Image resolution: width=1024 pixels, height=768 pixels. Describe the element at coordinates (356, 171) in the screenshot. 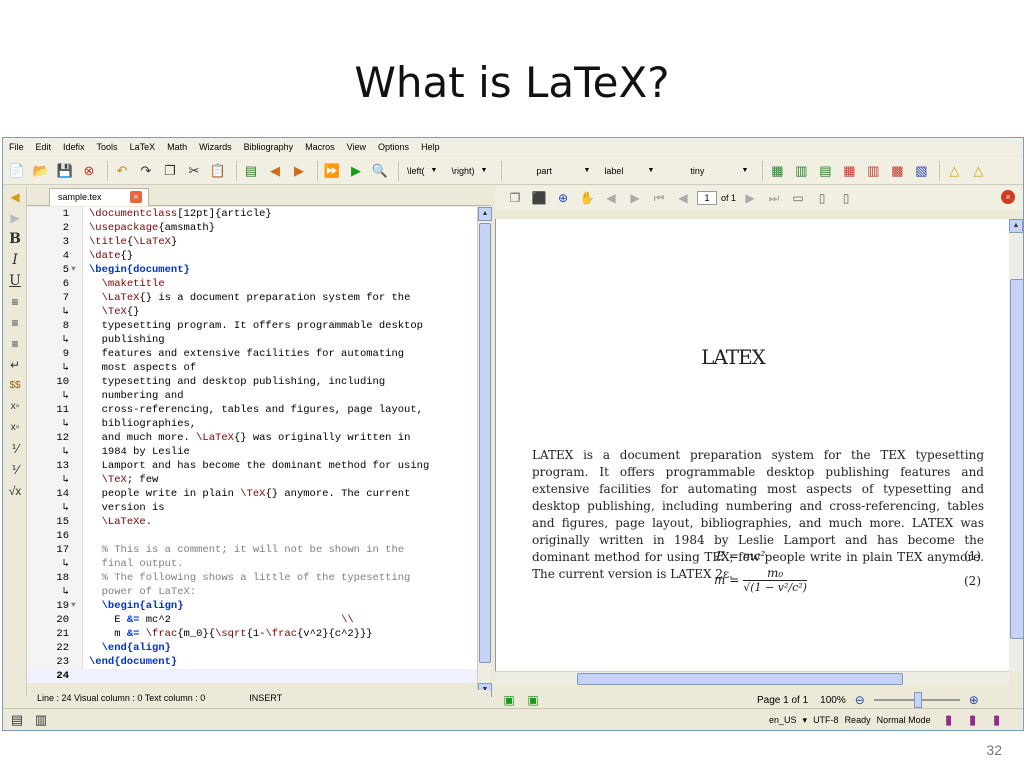

I see `run-icon: ▶` at that location.